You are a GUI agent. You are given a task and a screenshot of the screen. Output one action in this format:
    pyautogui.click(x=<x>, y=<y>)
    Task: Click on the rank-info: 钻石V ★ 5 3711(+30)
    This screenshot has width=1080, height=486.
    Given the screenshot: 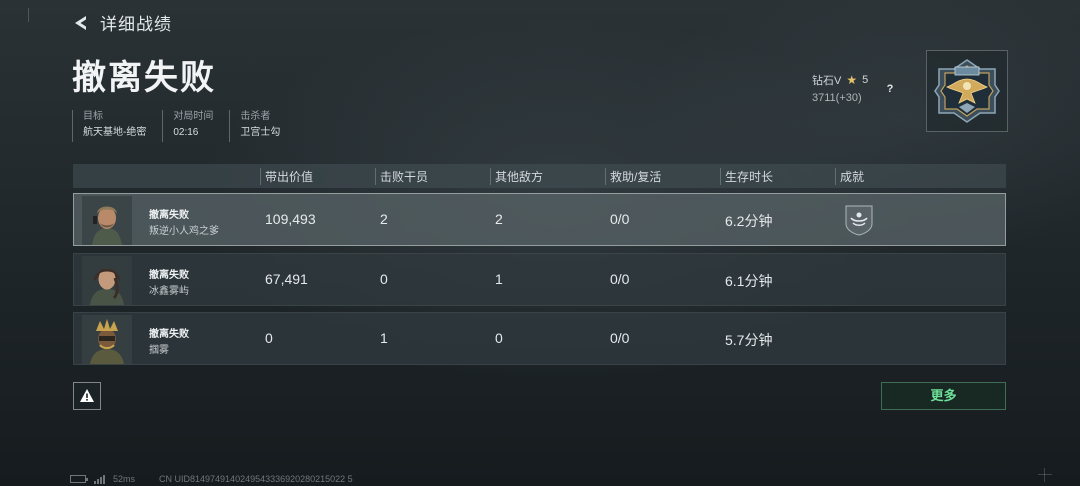 What is the action you would take?
    pyautogui.click(x=840, y=88)
    